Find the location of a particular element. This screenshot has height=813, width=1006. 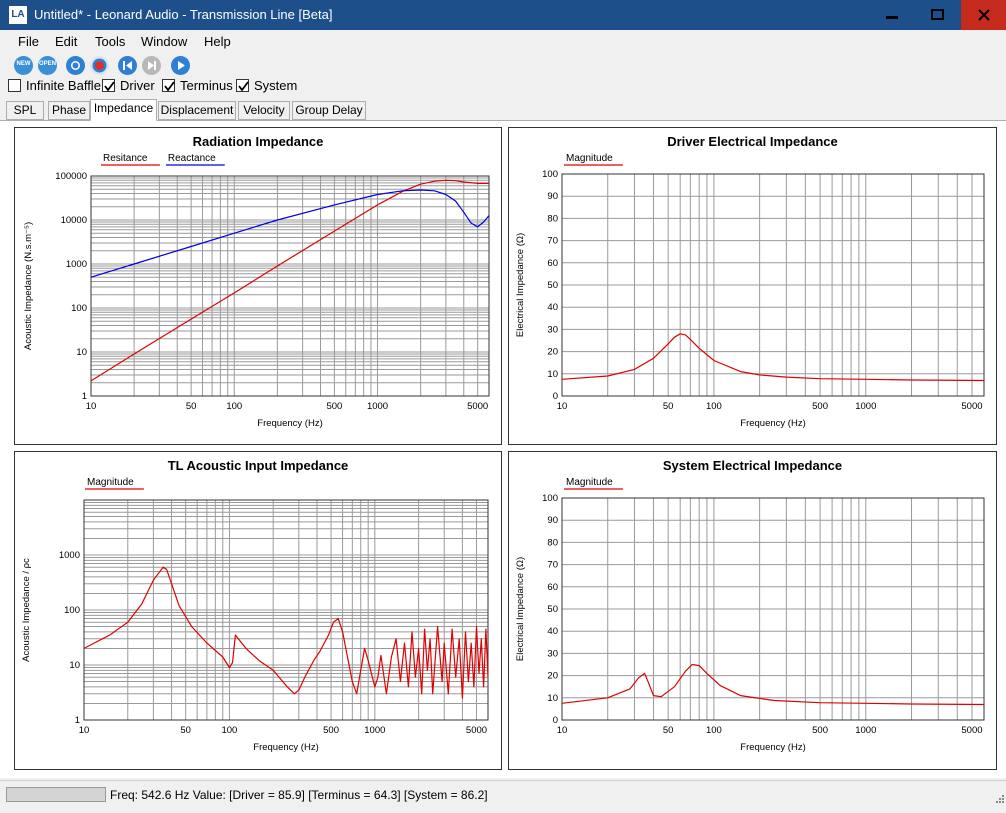

menu-window: Window is located at coordinates (164, 41).